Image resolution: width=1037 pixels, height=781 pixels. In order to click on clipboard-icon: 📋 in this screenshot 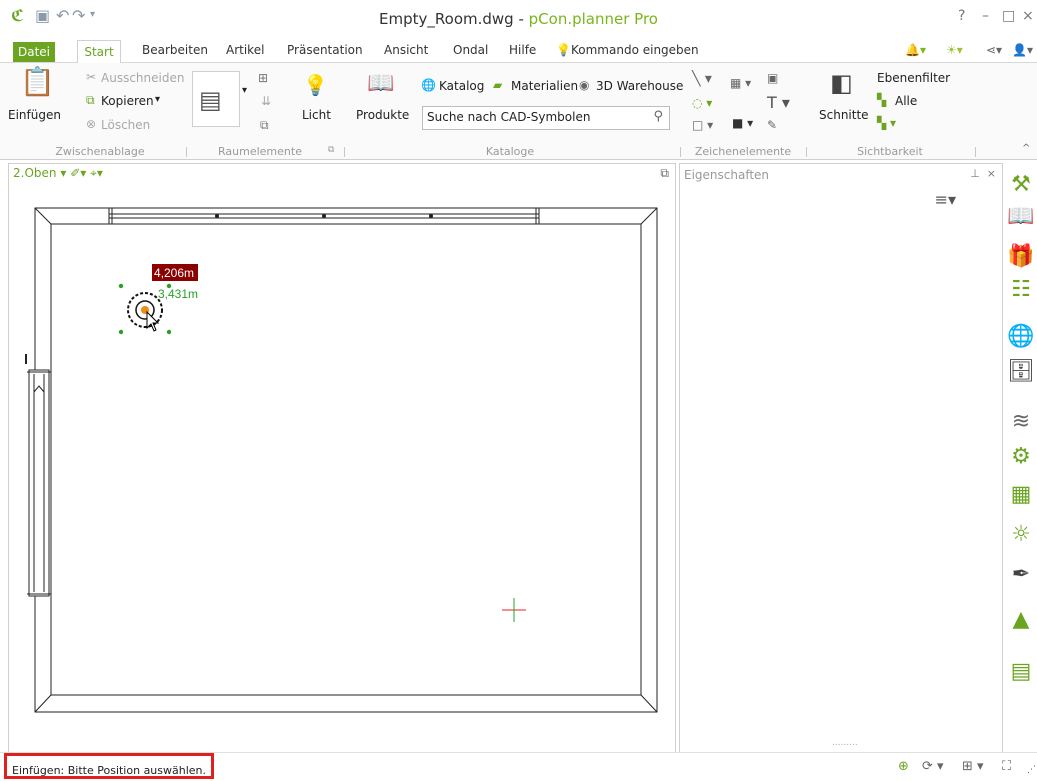, I will do `click(37, 81)`.